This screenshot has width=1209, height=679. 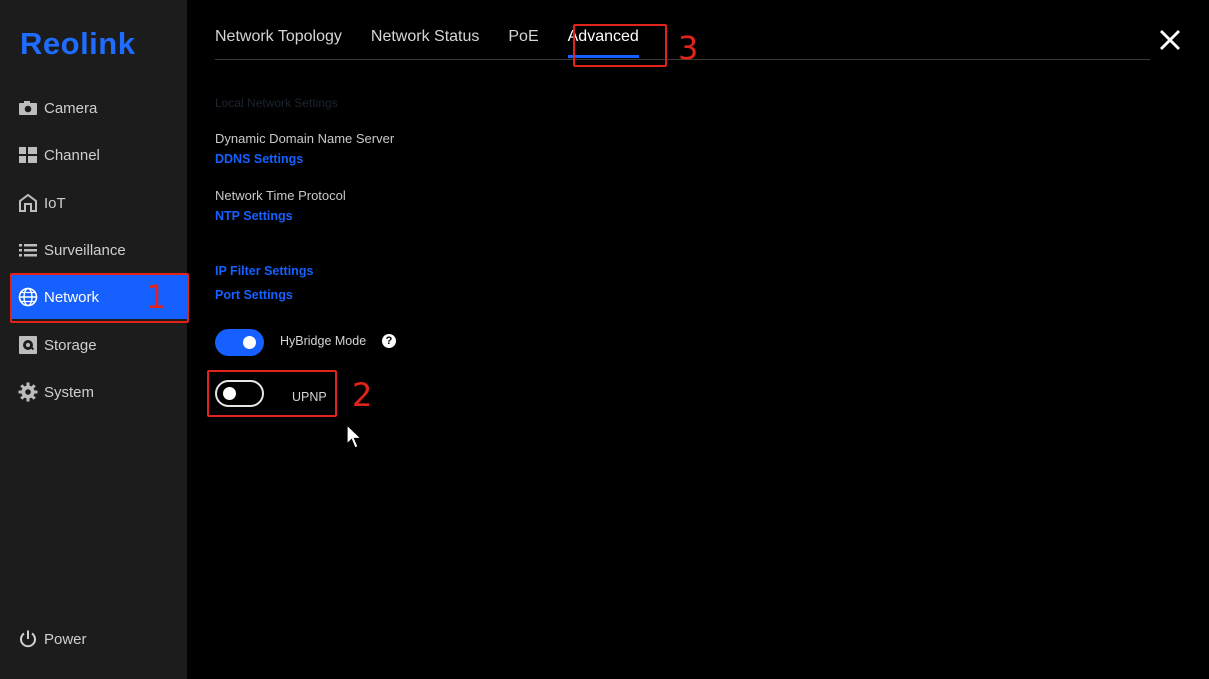 I want to click on tab-advanced: Advanced, so click(x=603, y=43).